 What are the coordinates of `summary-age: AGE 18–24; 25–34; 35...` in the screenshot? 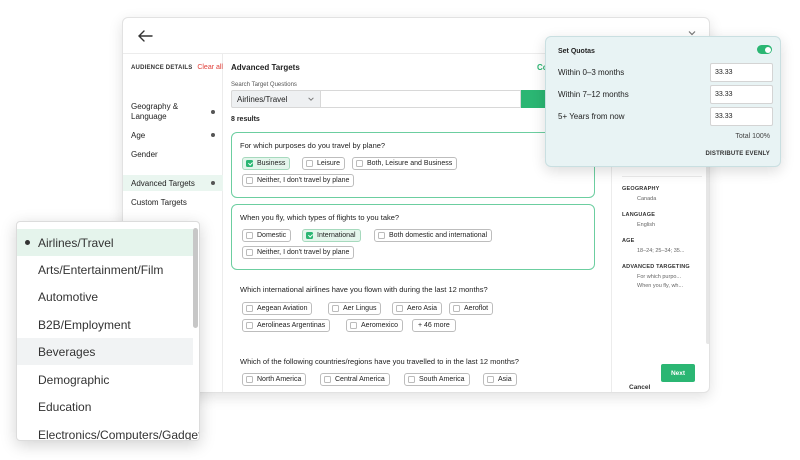 It's located at (662, 246).